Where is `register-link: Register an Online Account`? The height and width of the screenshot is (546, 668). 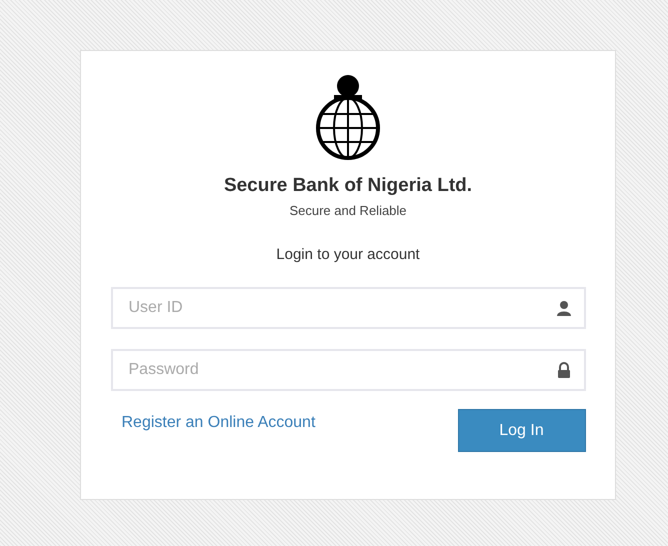
register-link: Register an Online Account is located at coordinates (219, 423).